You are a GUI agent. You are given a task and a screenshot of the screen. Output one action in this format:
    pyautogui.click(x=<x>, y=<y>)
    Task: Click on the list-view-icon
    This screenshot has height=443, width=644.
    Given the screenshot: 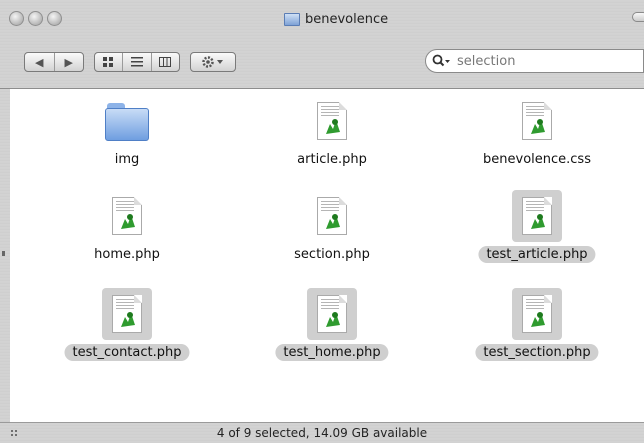 What is the action you would take?
    pyautogui.click(x=136, y=62)
    